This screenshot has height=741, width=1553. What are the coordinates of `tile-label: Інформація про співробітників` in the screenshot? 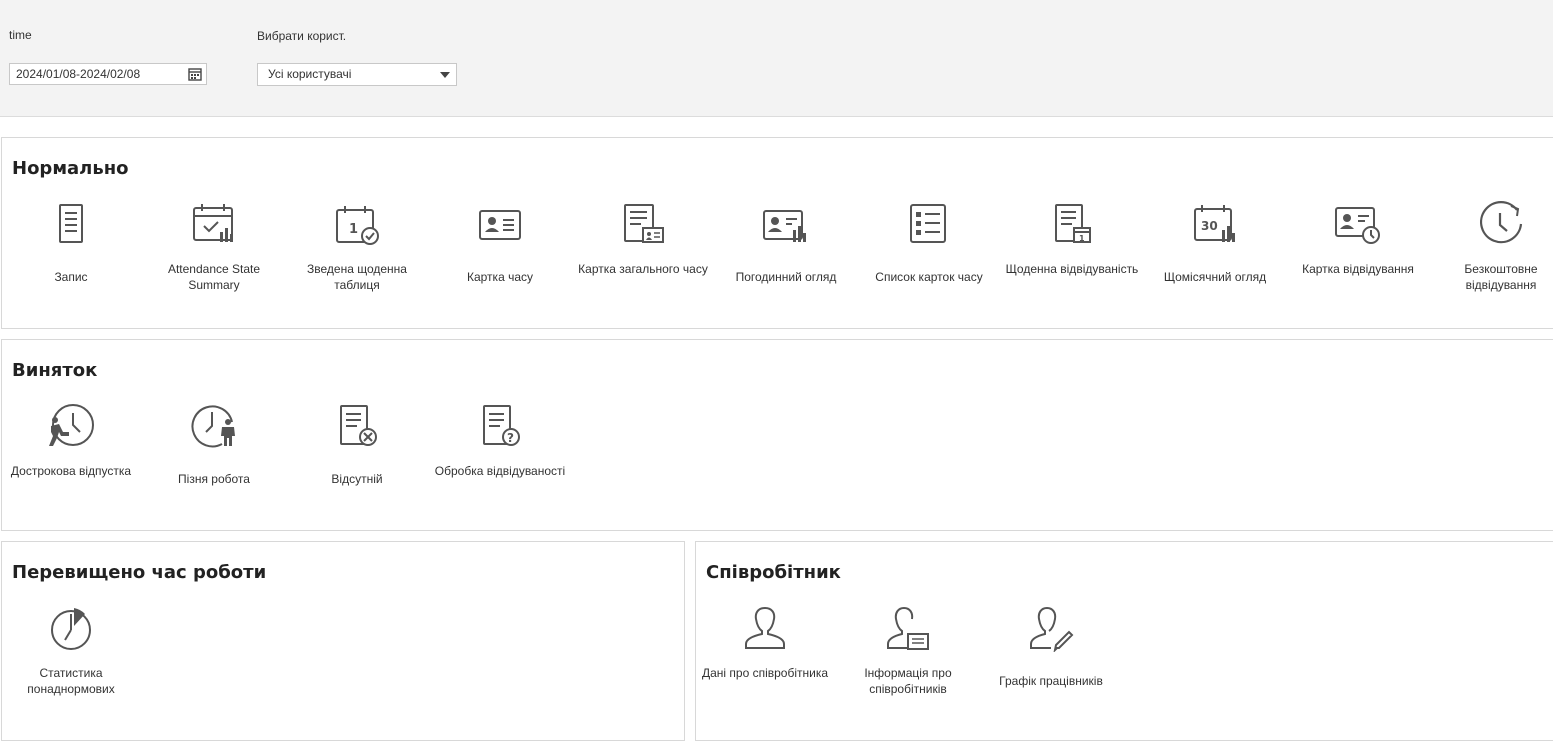 It's located at (908, 681).